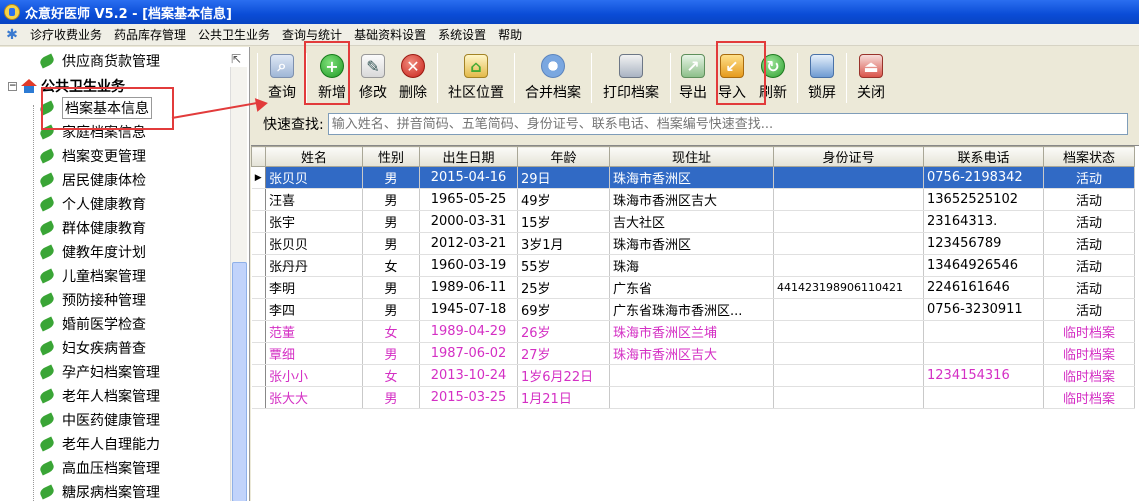 The image size is (1139, 501). What do you see at coordinates (99, 372) in the screenshot?
I see `tree-item: 孕产妇档案管理` at bounding box center [99, 372].